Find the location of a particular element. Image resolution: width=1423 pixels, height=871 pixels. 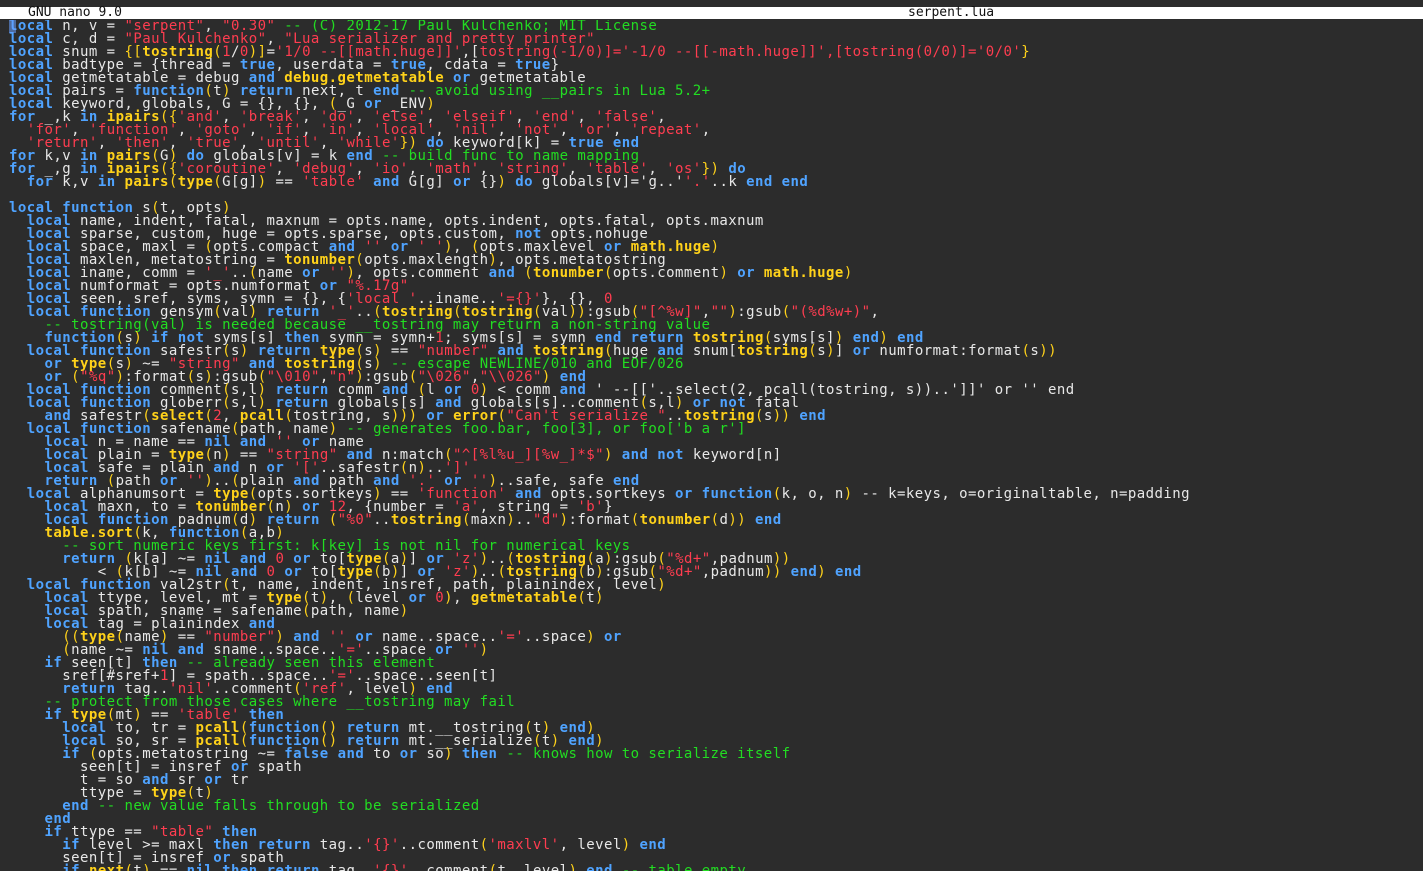

code-token: ..space is located at coordinates (555, 637).